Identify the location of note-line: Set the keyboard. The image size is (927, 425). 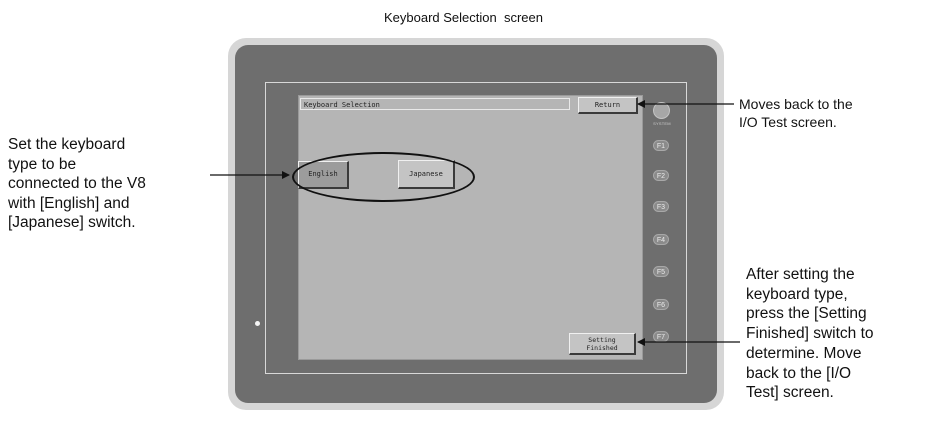
(67, 144).